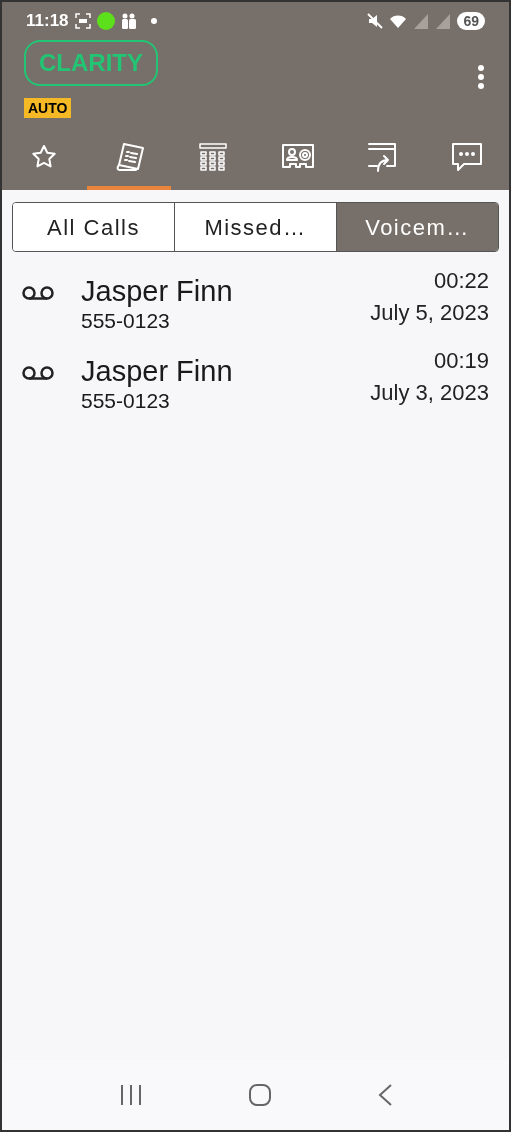 This screenshot has width=511, height=1132. What do you see at coordinates (91, 63) in the screenshot?
I see `app-logo: CLARITY` at bounding box center [91, 63].